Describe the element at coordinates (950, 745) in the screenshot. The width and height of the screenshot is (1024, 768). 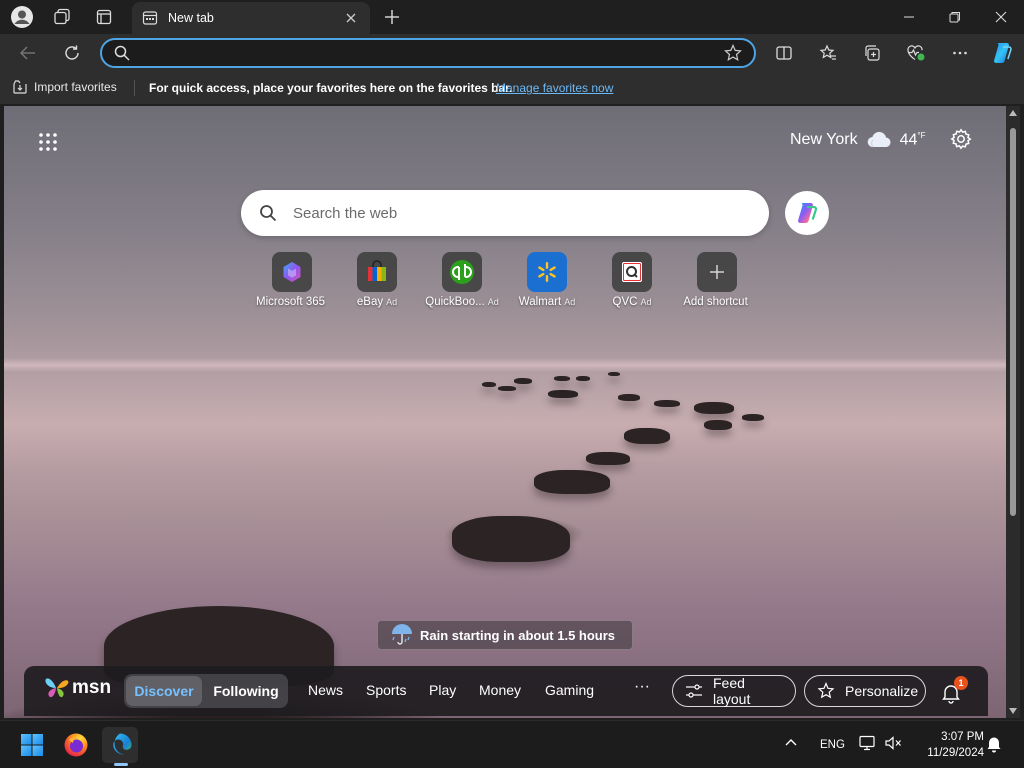
I see `clock: 3:07 PM 11/29/2024` at that location.